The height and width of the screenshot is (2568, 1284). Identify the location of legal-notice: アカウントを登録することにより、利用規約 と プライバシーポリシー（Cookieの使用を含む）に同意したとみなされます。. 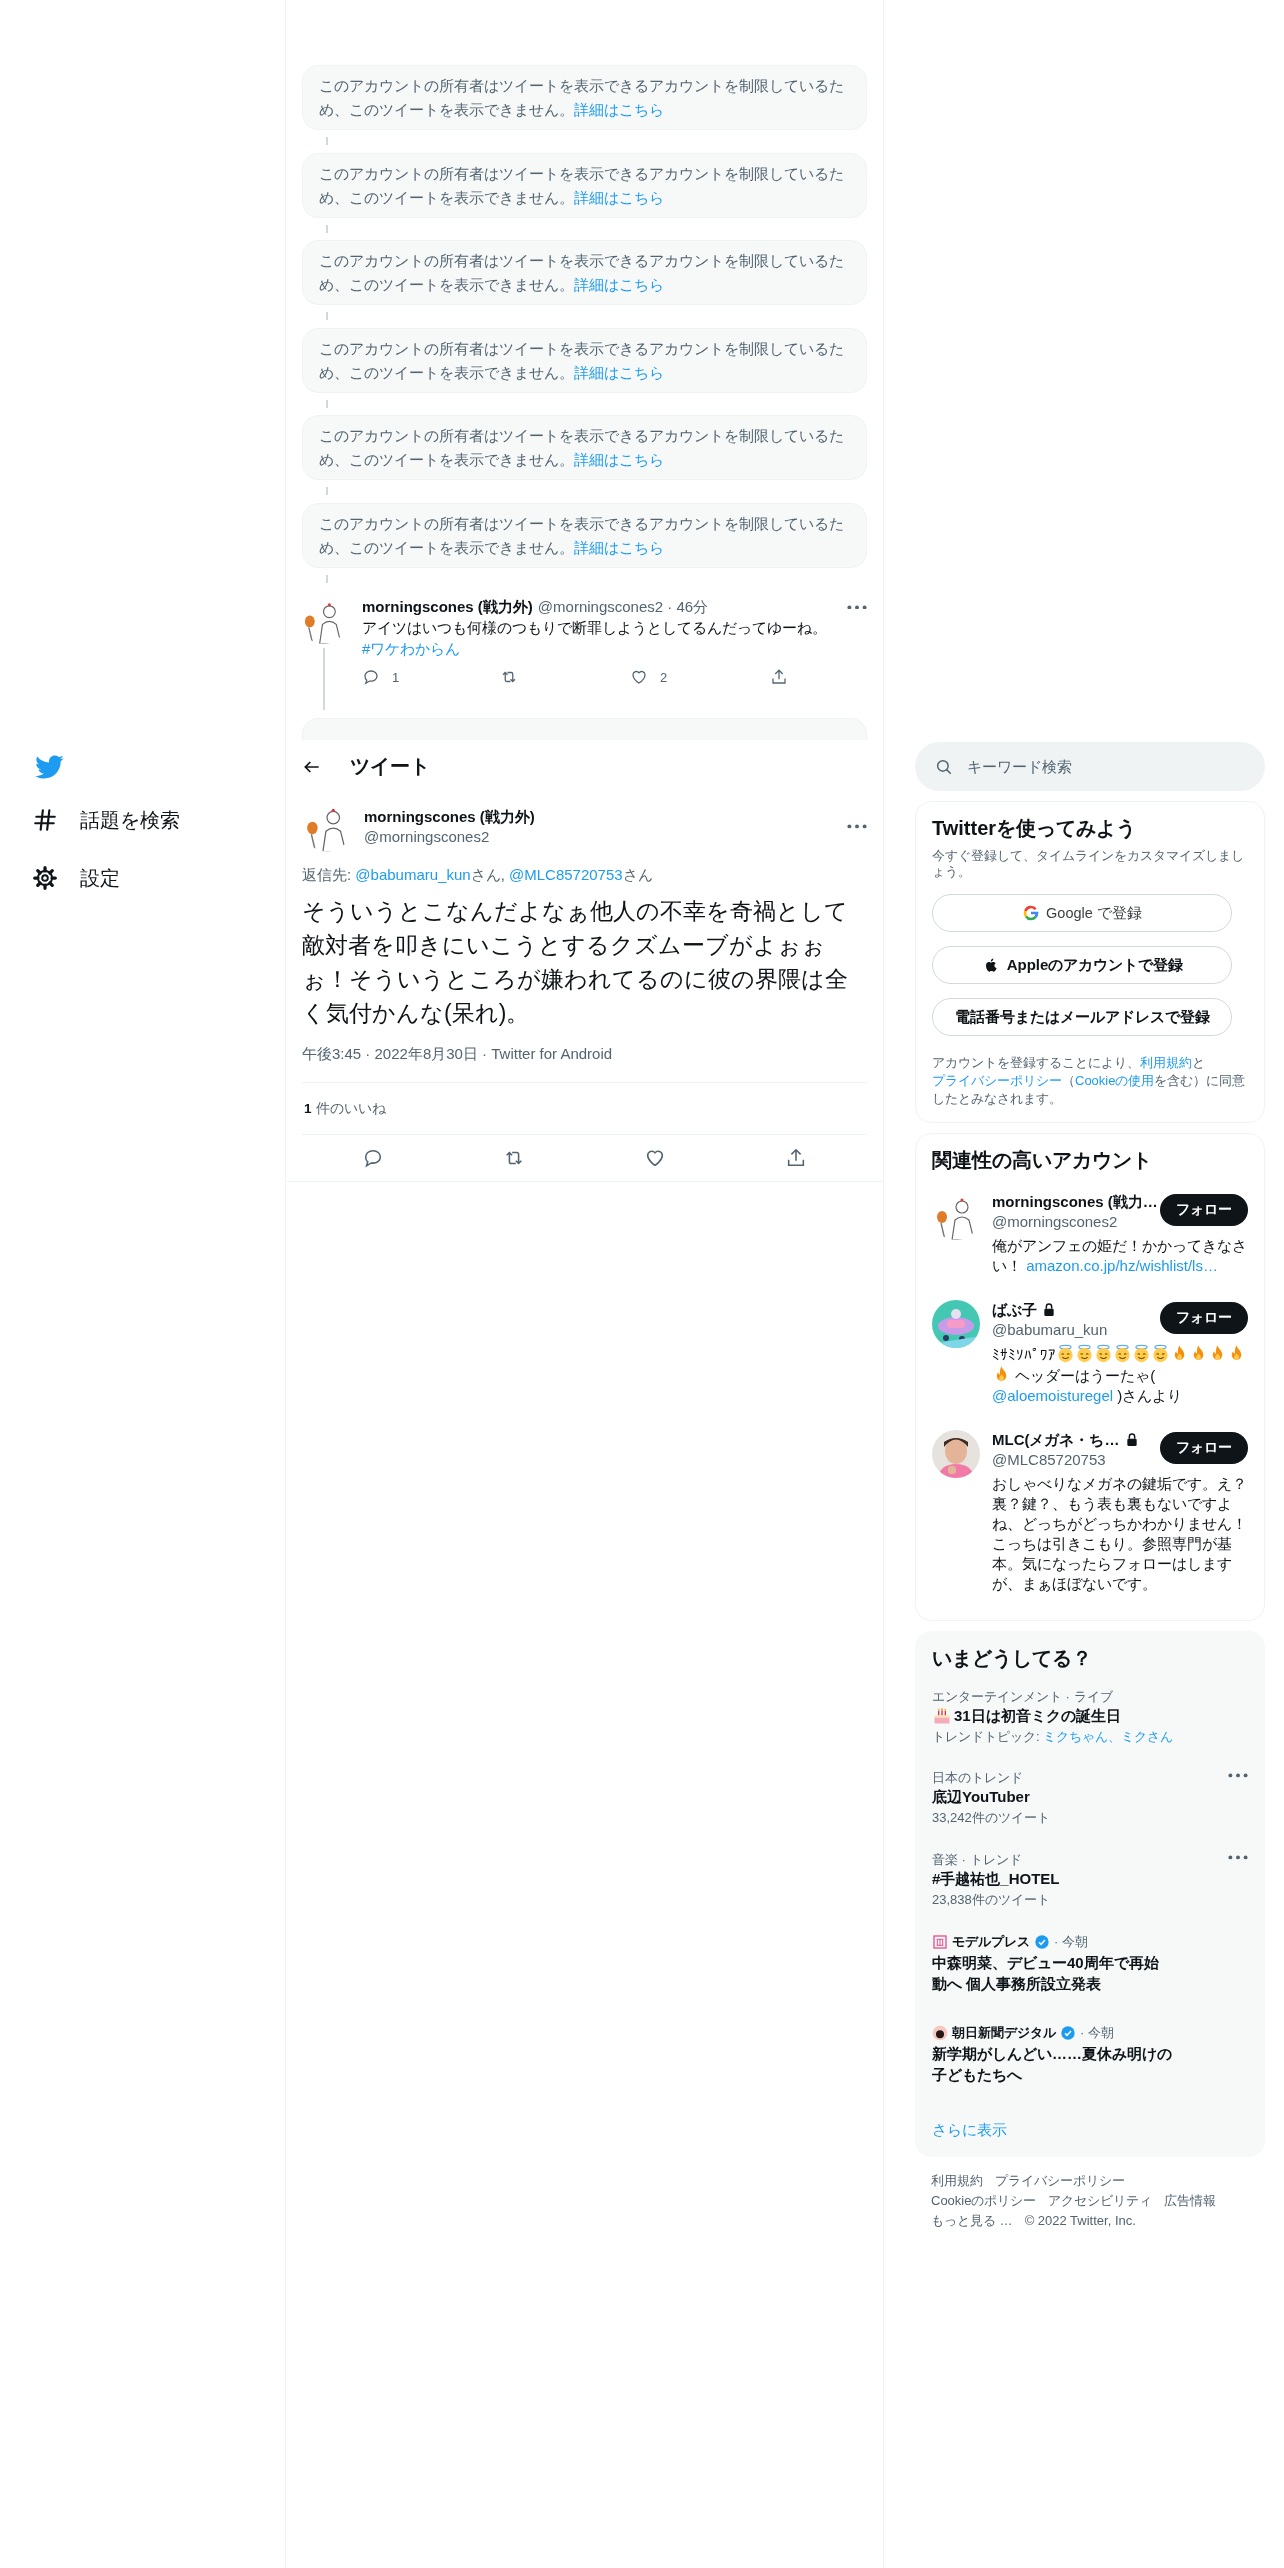
(1089, 1081).